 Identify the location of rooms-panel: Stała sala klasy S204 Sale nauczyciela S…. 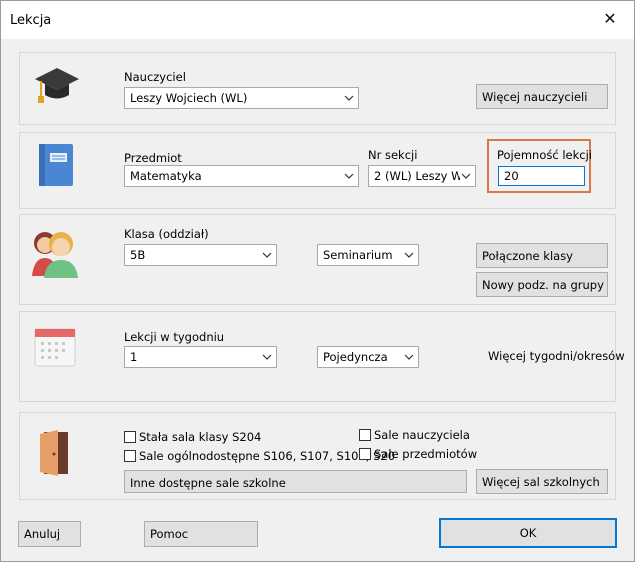
(317, 456).